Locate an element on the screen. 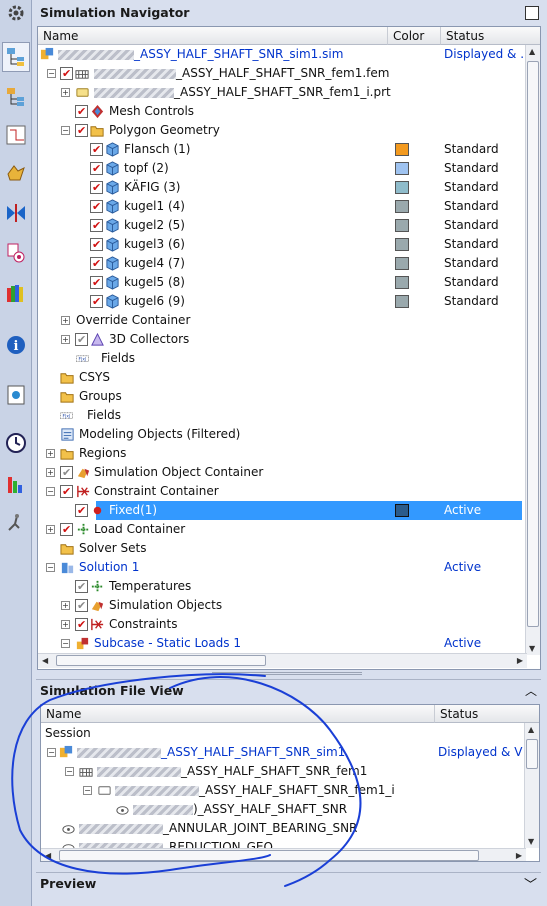 The width and height of the screenshot is (547, 906). tree-row-sim-object-container: + Simulation Object Container is located at coordinates (280, 472).